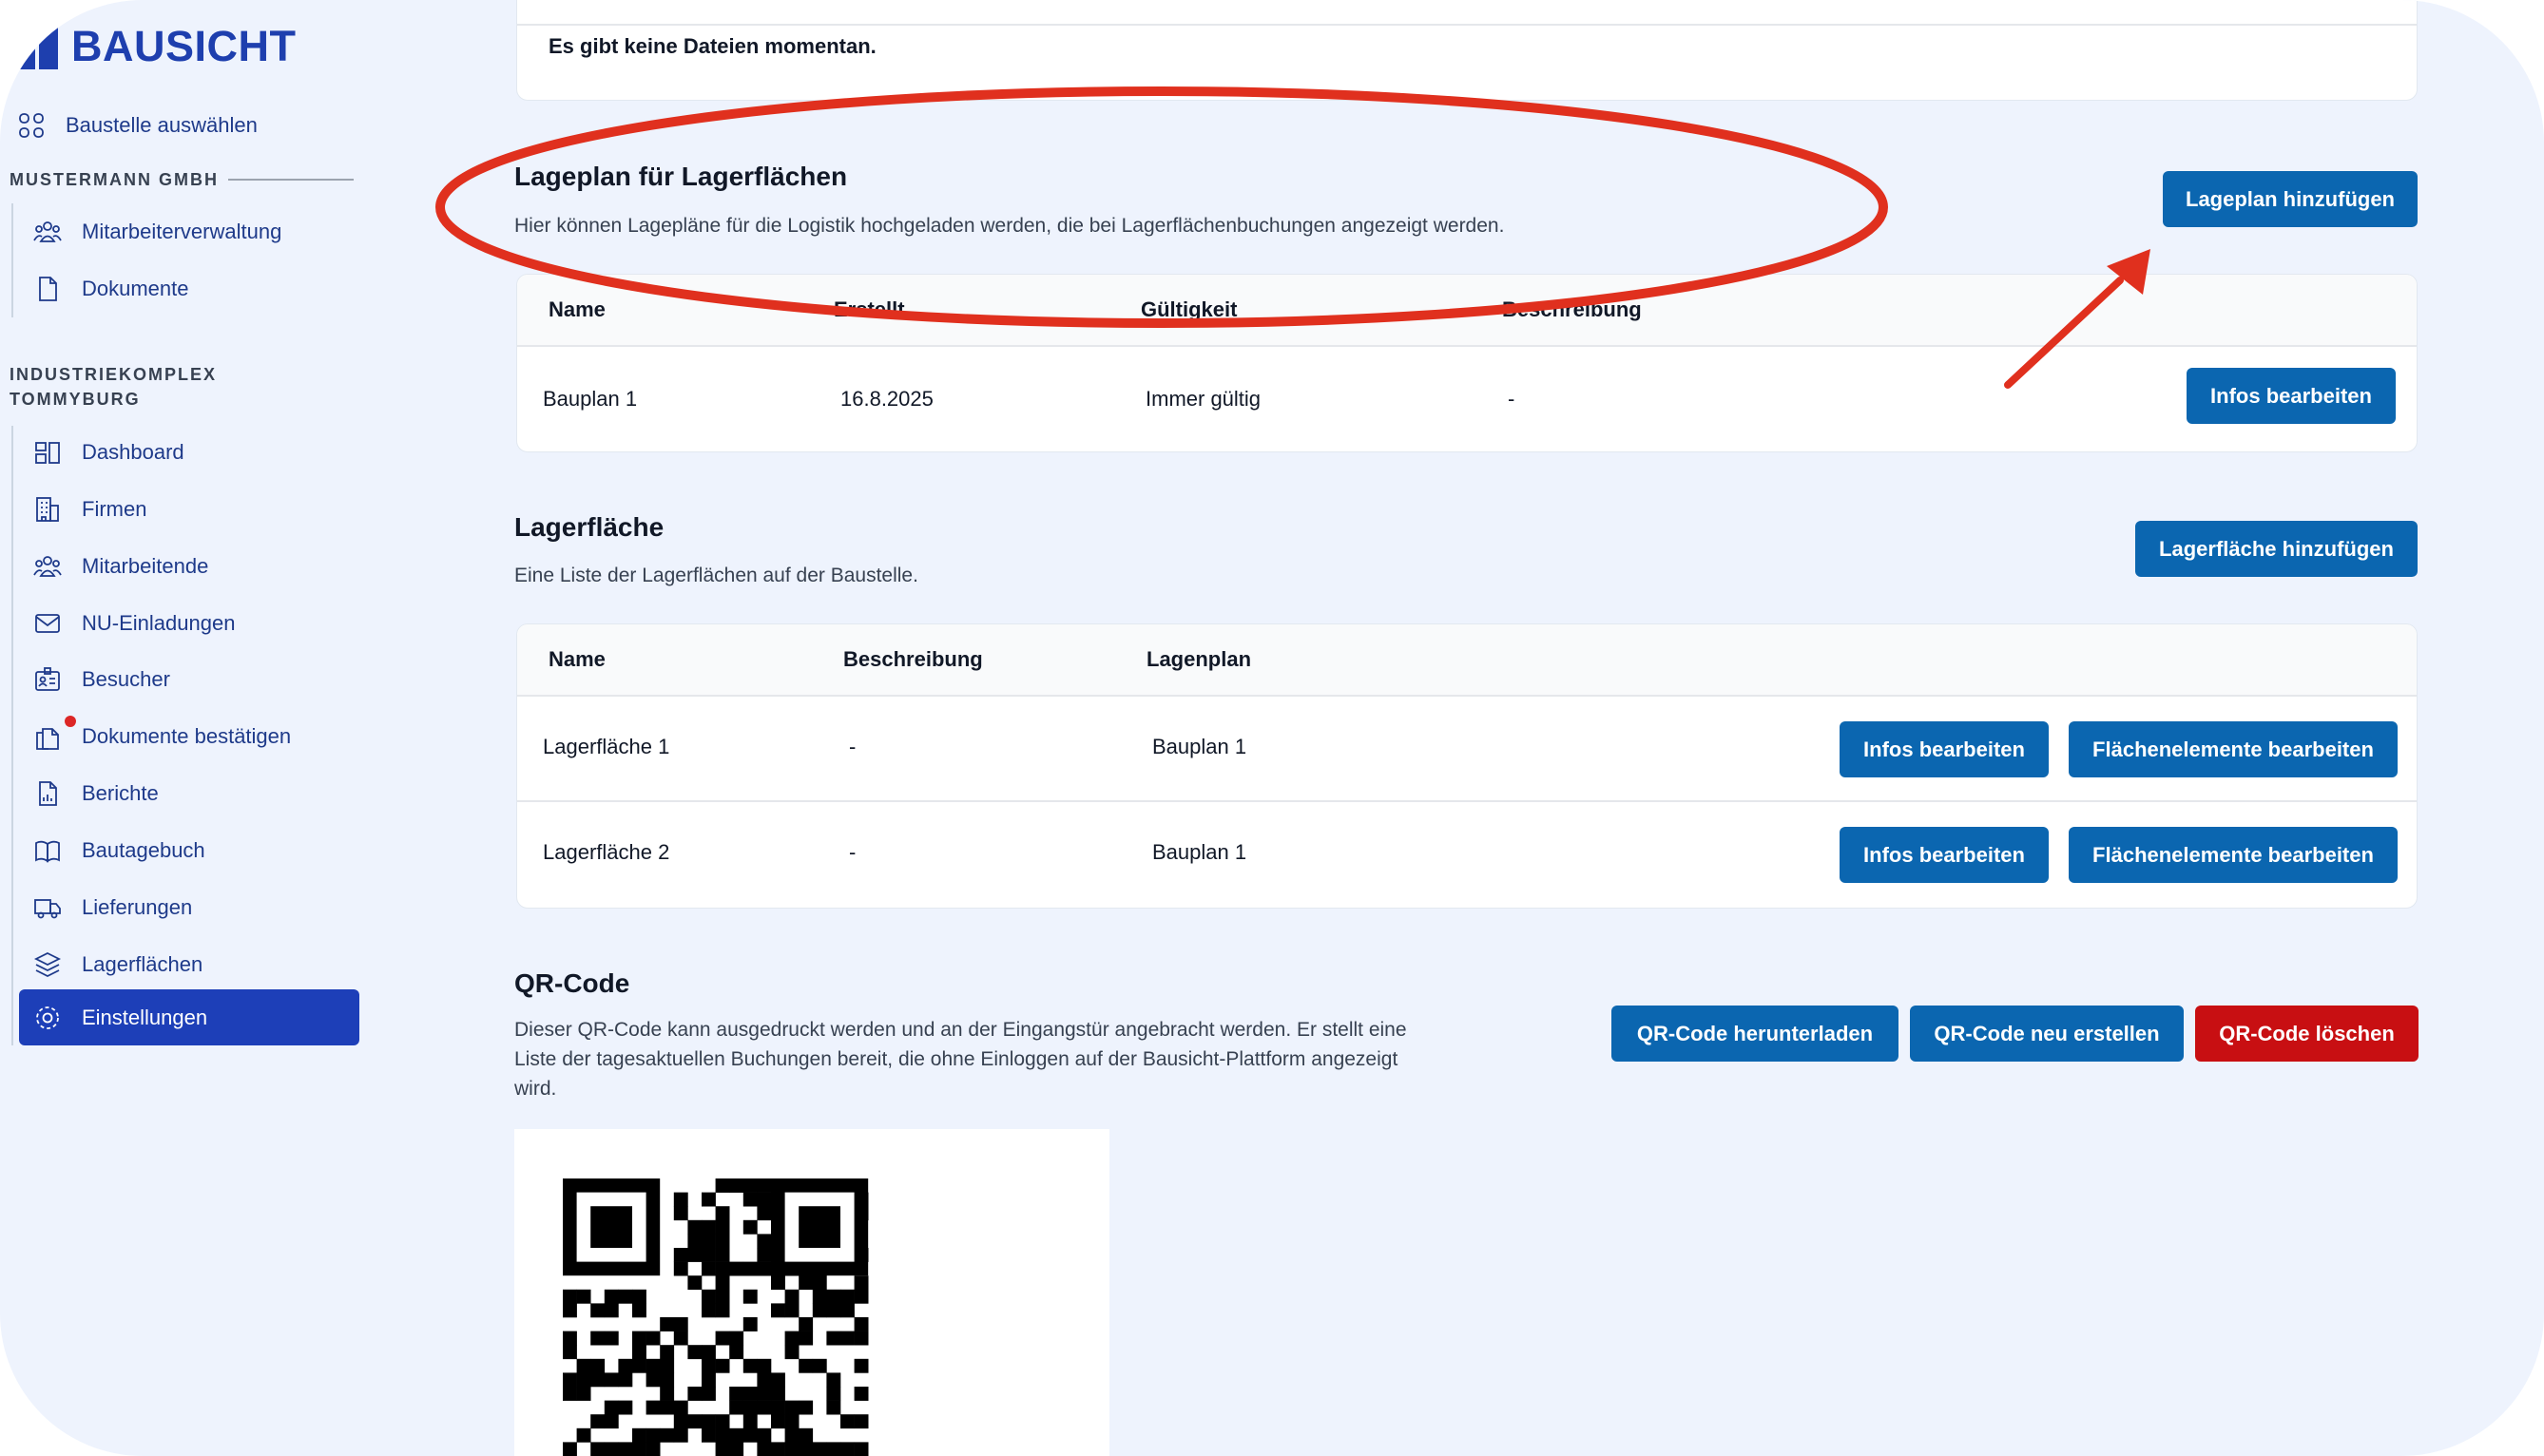  Describe the element at coordinates (716, 1317) in the screenshot. I see `qr-code-graphic` at that location.